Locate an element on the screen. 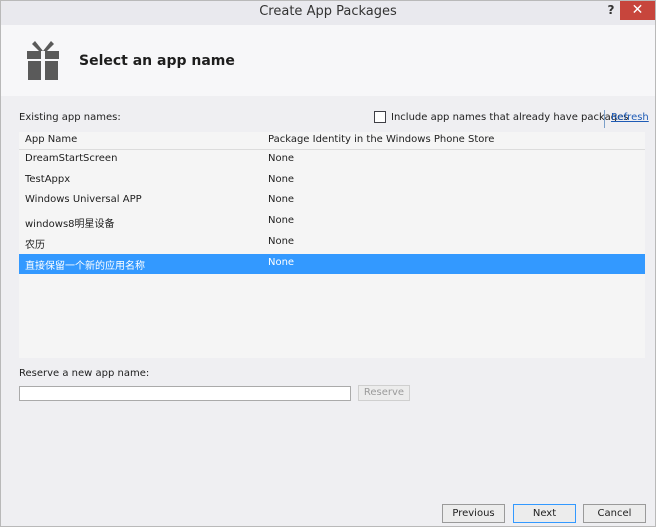 This screenshot has width=658, height=529. next-button: Next is located at coordinates (544, 513).